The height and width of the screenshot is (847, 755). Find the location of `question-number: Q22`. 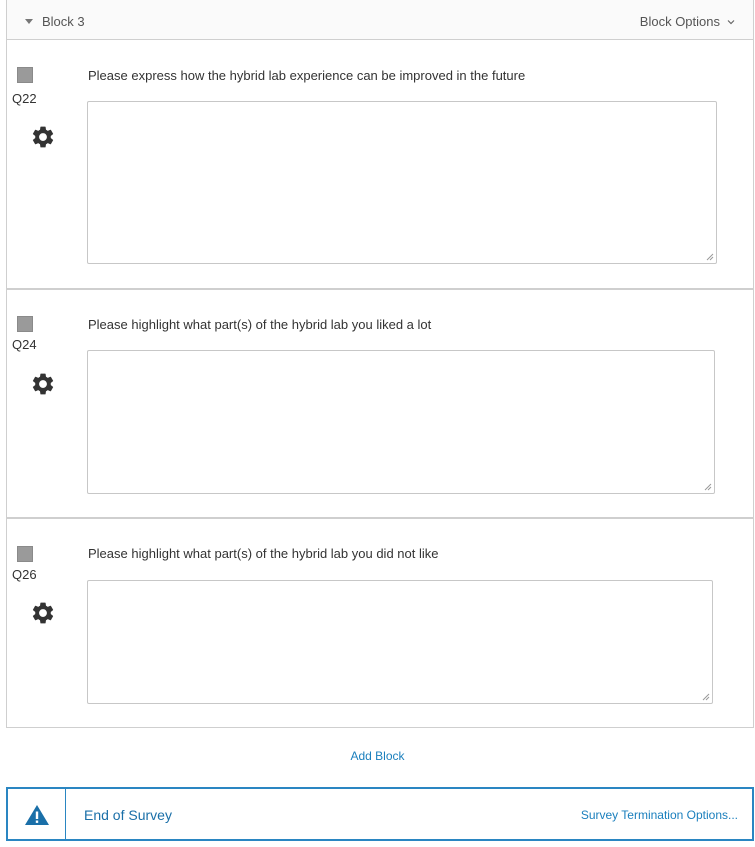

question-number: Q22 is located at coordinates (24, 98).